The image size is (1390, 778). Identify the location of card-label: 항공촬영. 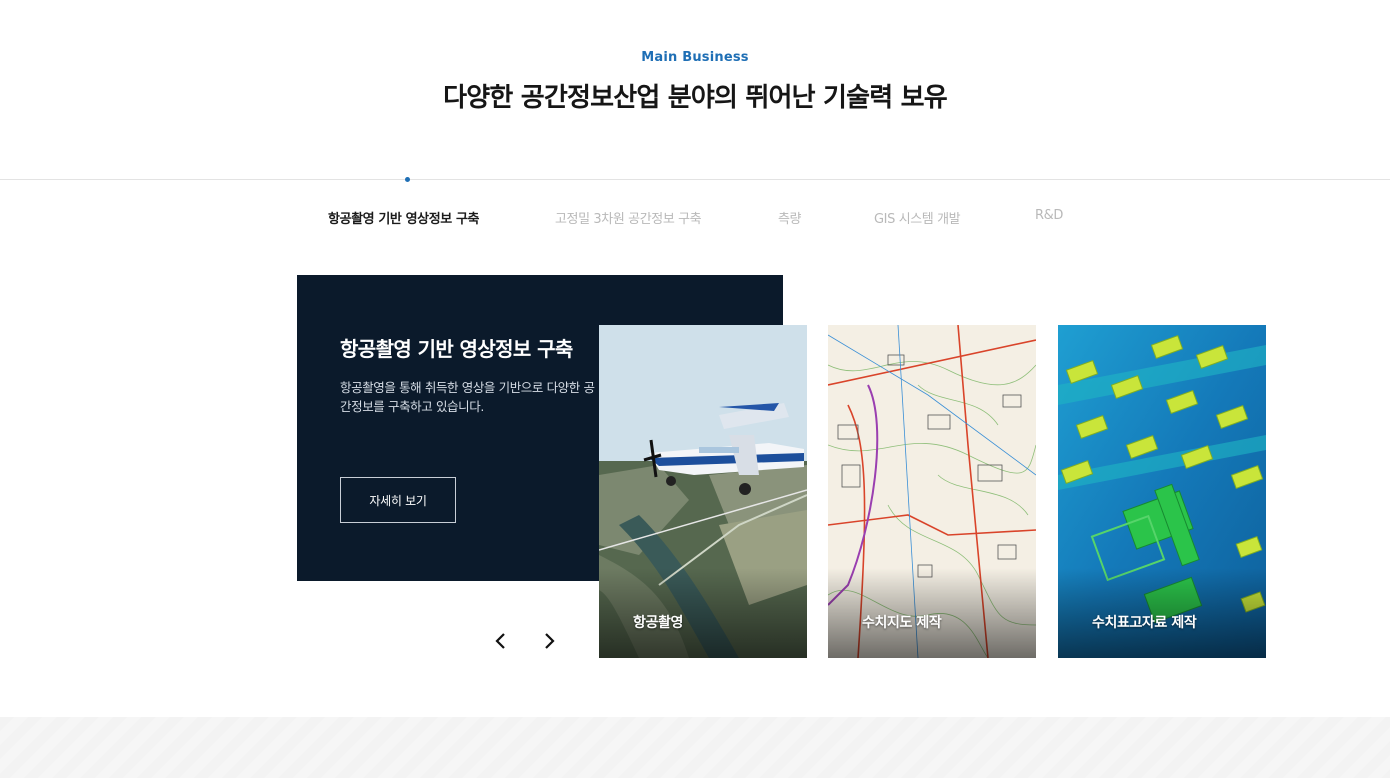
(658, 623).